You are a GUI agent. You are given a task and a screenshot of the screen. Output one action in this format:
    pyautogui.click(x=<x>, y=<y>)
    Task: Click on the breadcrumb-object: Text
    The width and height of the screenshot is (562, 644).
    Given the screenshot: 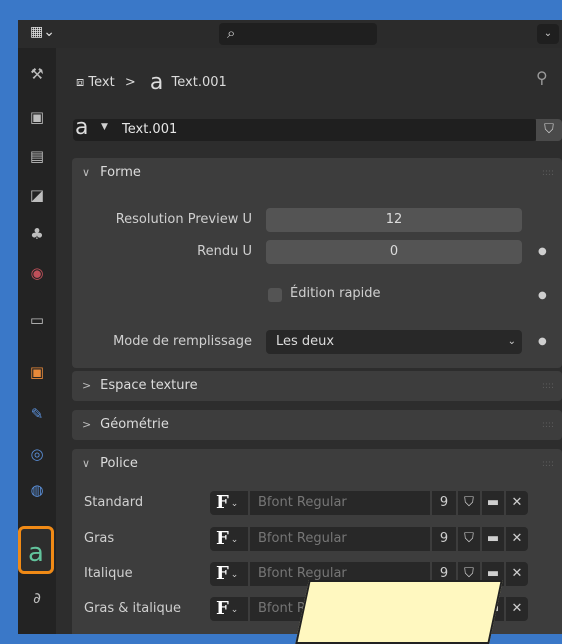 What is the action you would take?
    pyautogui.click(x=101, y=82)
    